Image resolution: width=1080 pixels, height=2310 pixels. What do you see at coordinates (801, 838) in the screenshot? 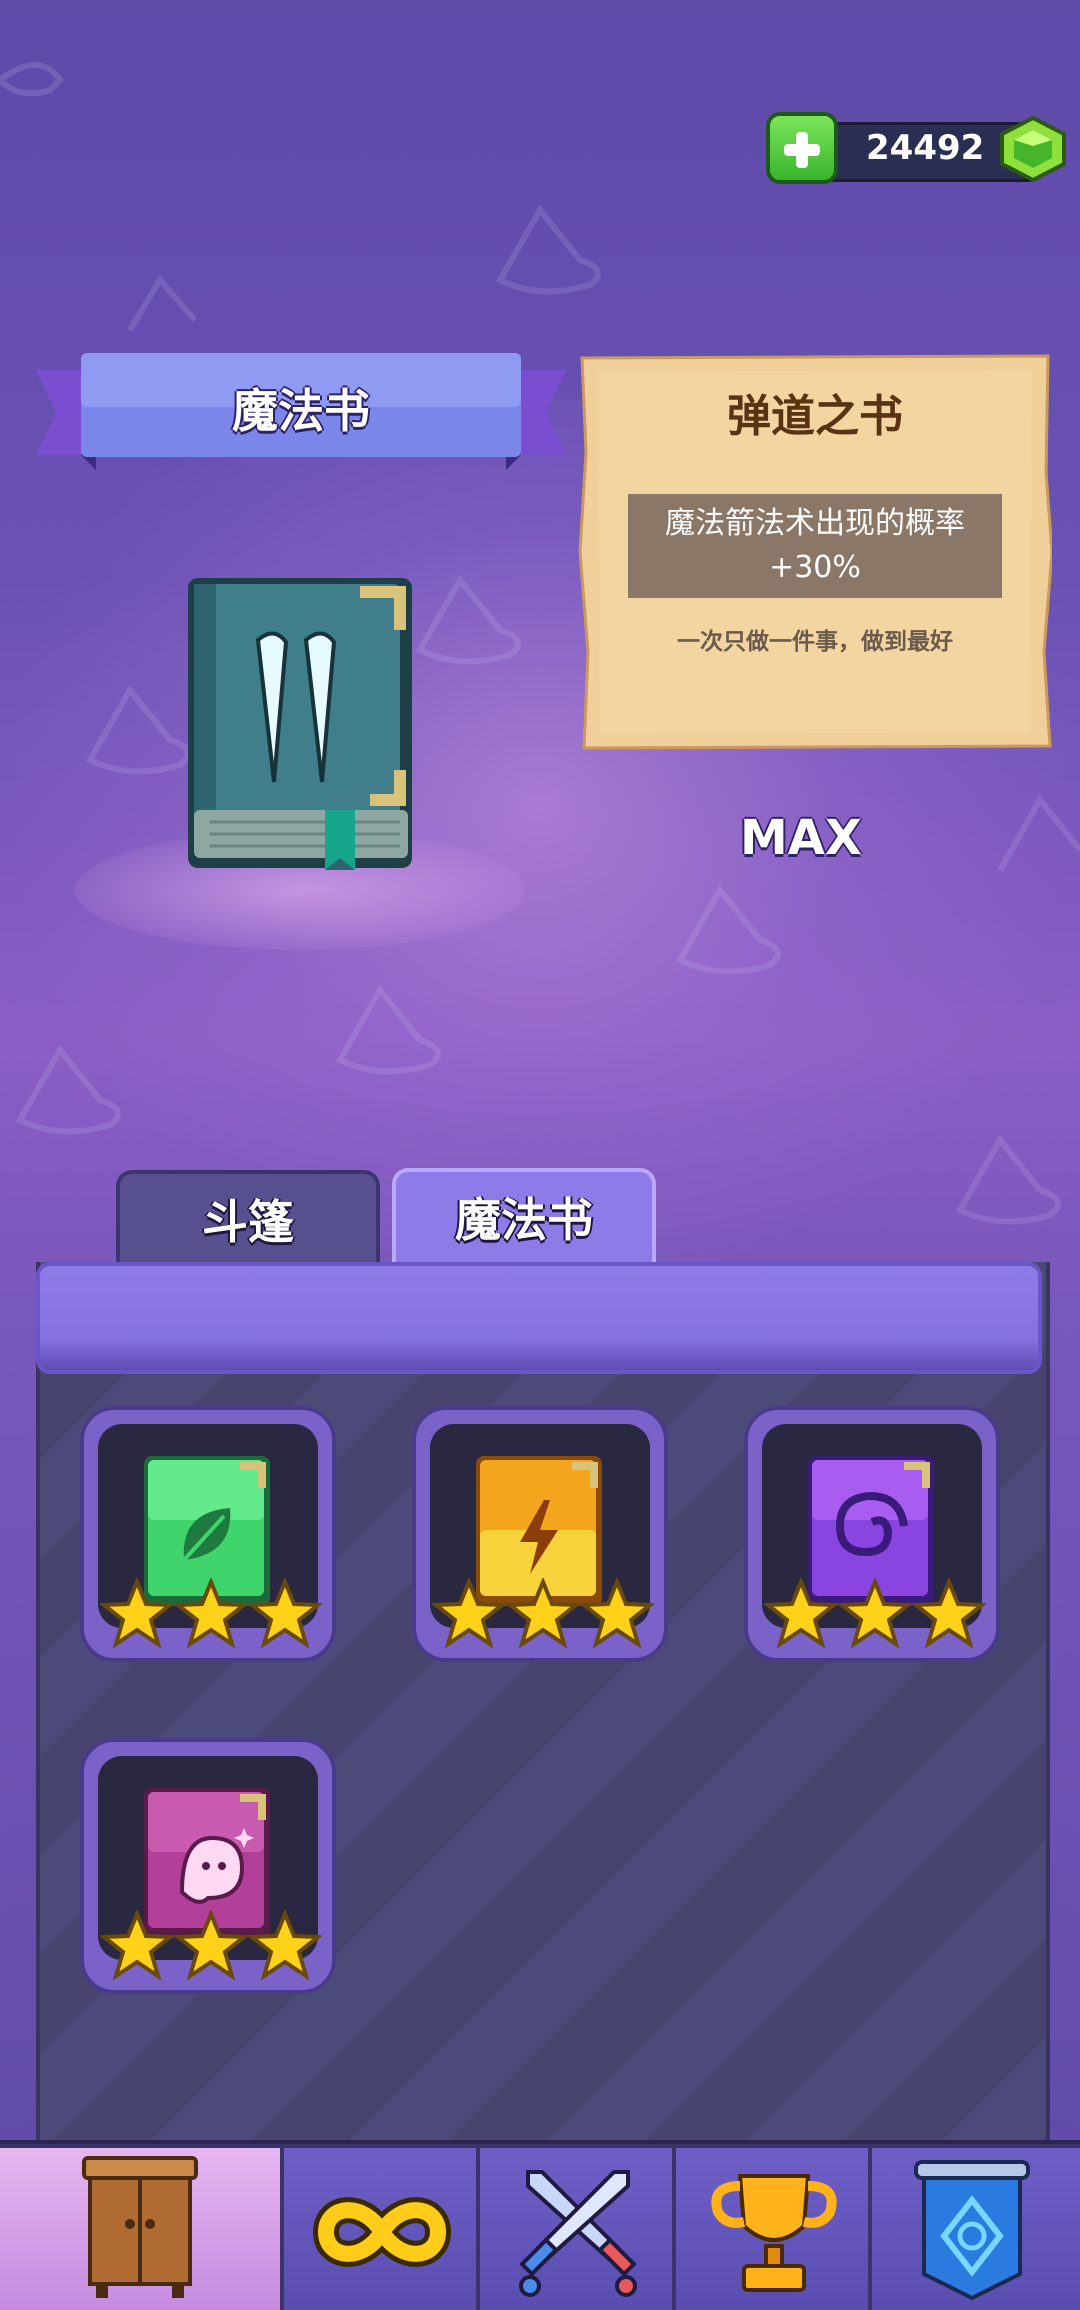
I see `book-level-max: MAX` at bounding box center [801, 838].